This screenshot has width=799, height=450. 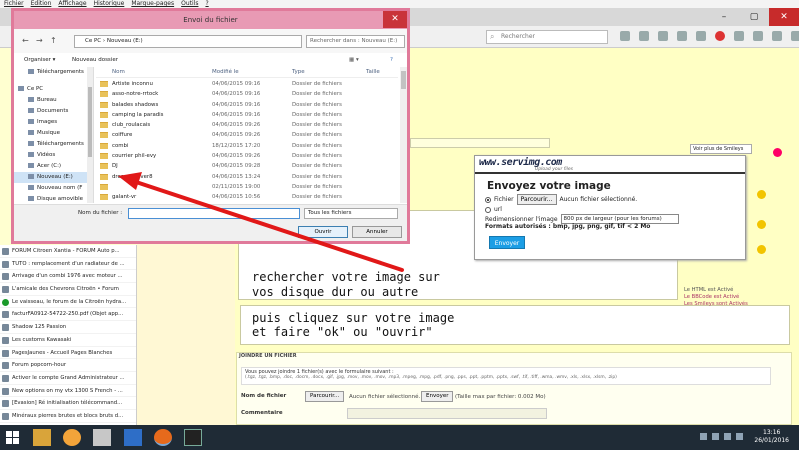 What do you see at coordinates (703, 436) in the screenshot?
I see `tray-icon` at bounding box center [703, 436].